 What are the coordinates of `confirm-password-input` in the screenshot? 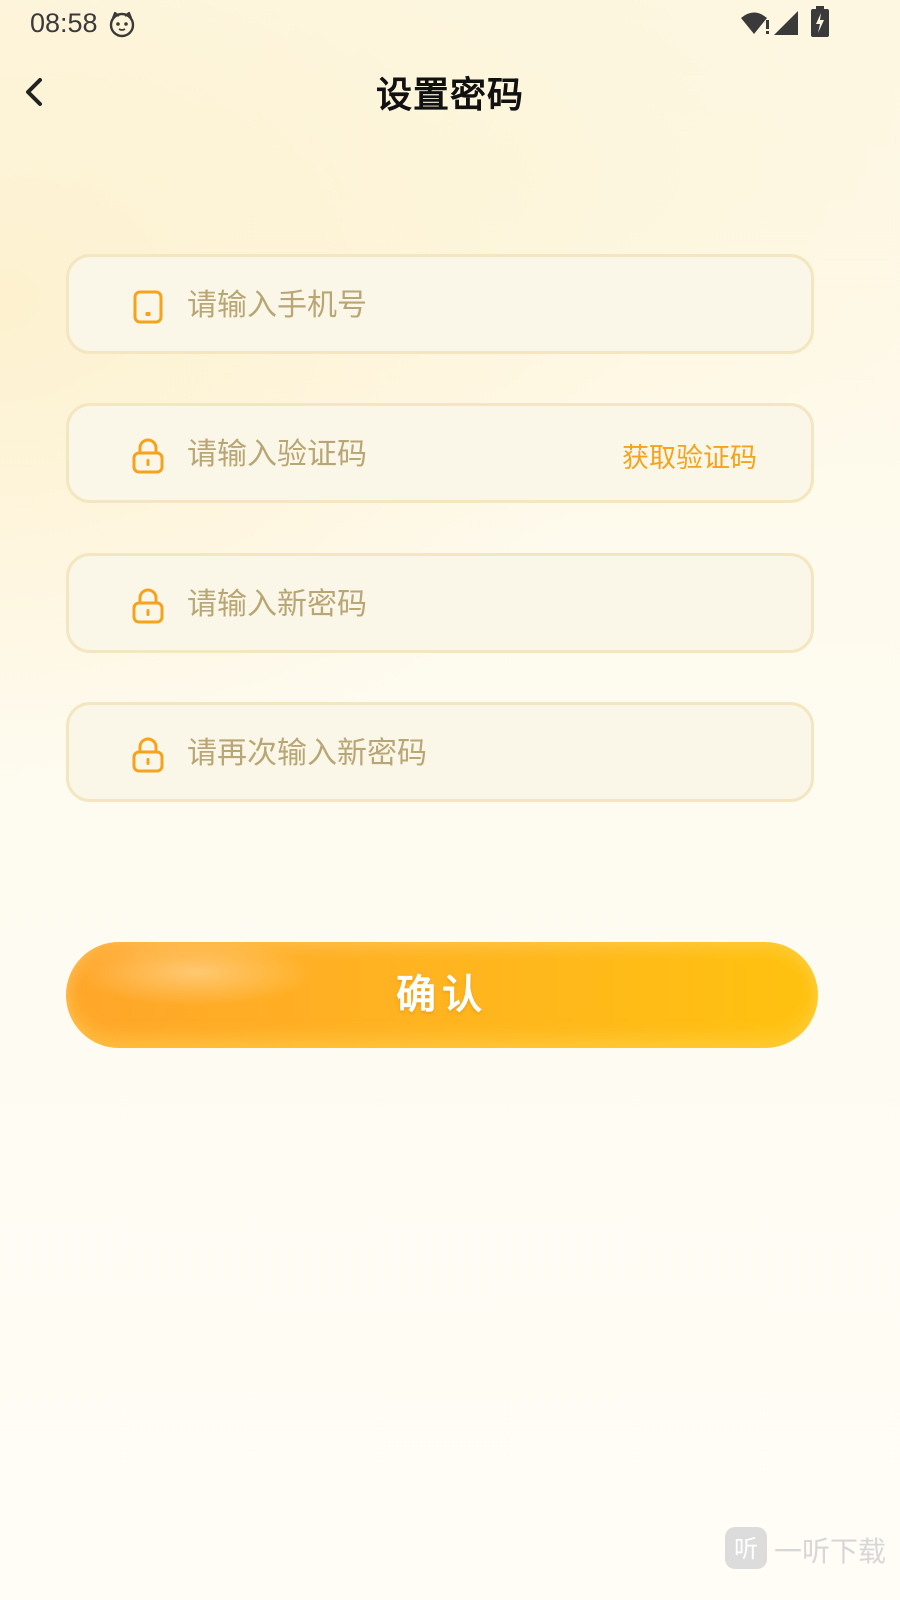 It's located at (397, 753).